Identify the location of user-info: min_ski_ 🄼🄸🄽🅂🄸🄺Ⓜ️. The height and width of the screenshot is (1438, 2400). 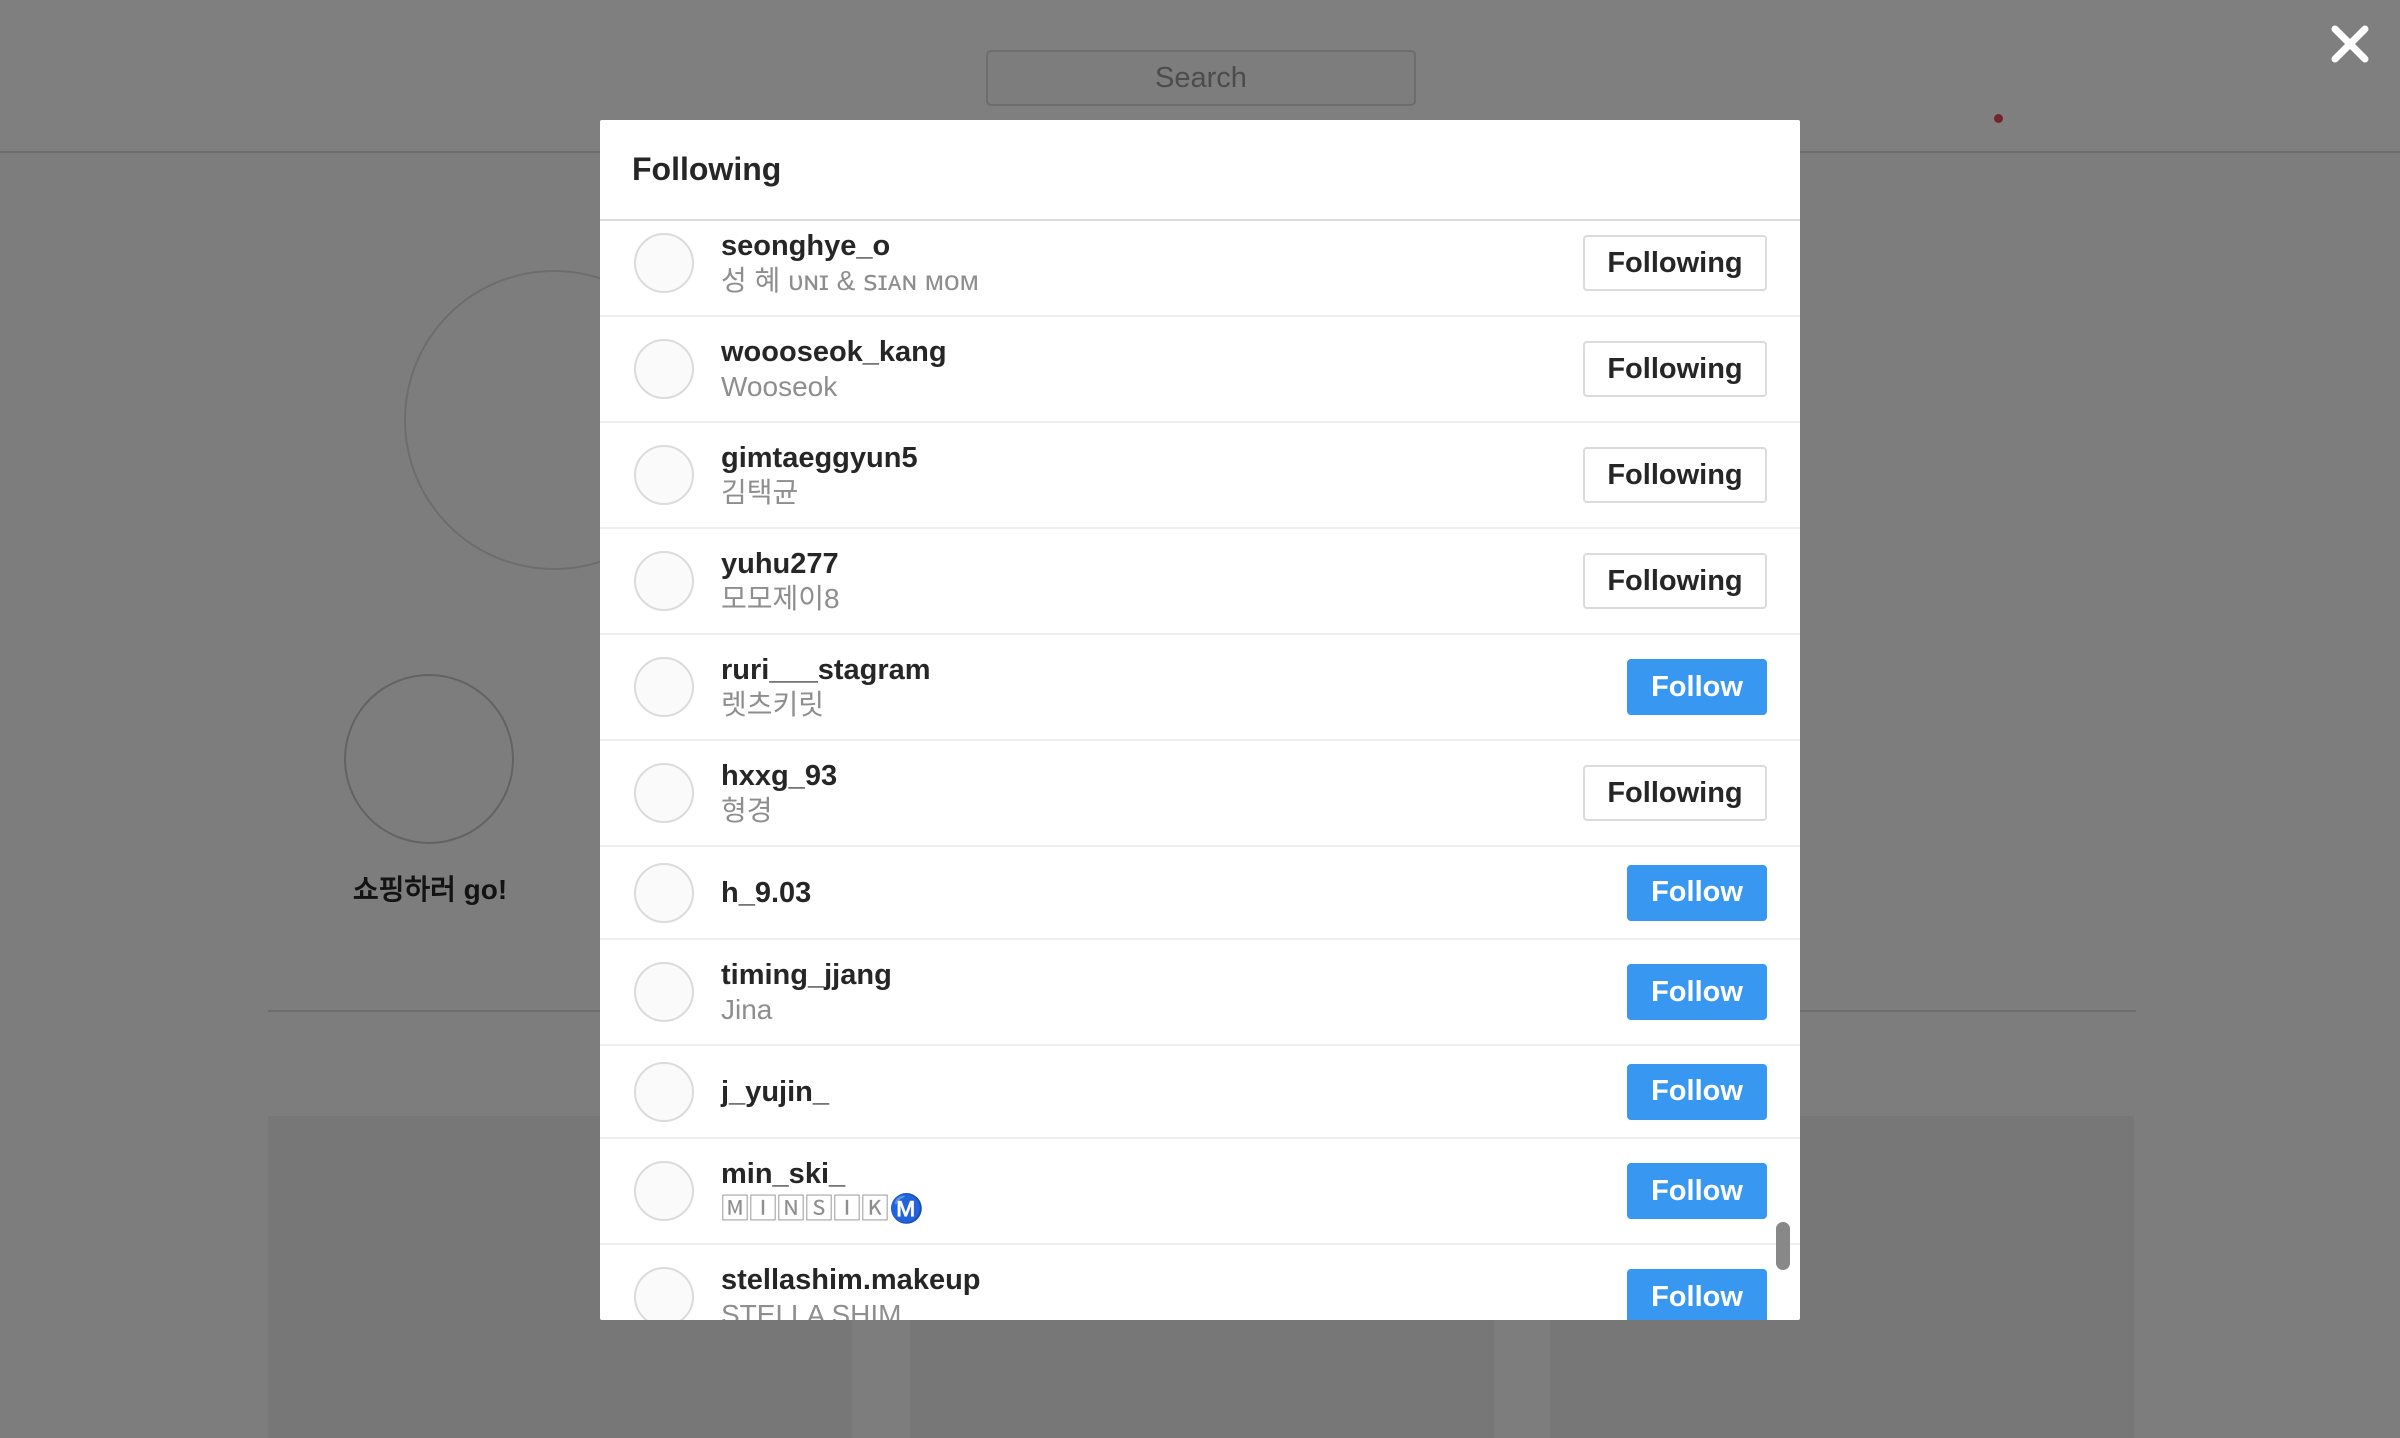
(1174, 1191).